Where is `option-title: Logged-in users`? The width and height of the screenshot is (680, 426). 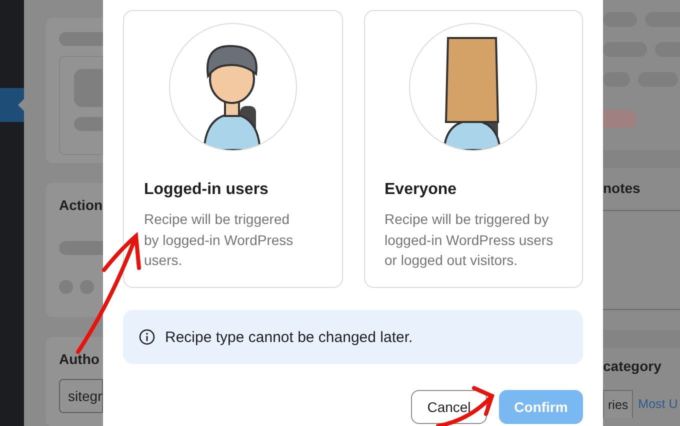 option-title: Logged-in users is located at coordinates (207, 190).